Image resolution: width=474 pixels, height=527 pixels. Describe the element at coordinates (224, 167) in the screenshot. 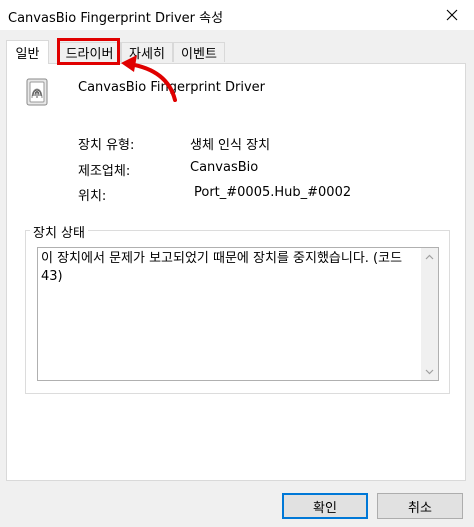

I see `manufacturer-value: CanvasBio` at that location.